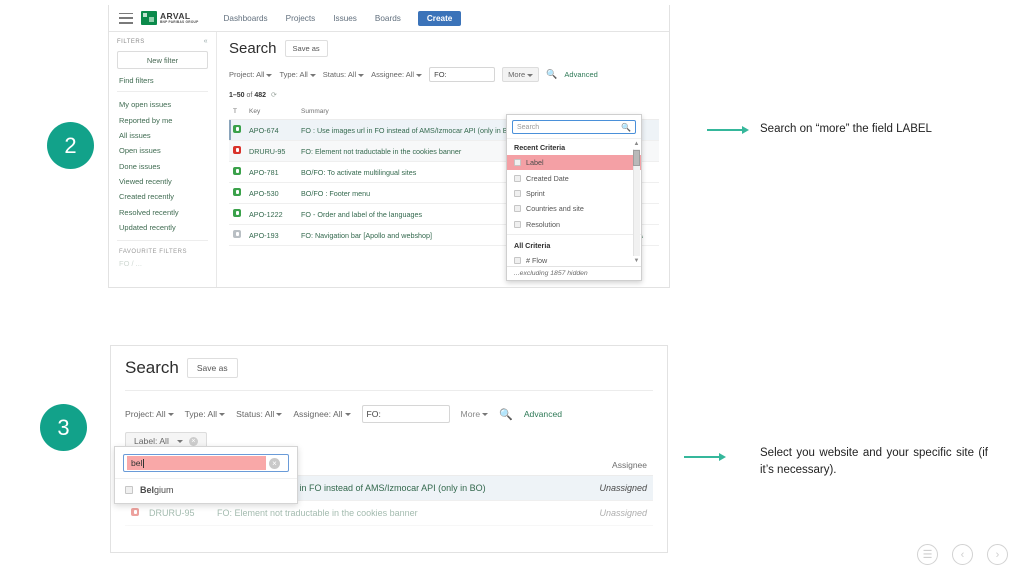 The image size is (1024, 576). Describe the element at coordinates (162, 212) in the screenshot. I see `sidebar-item-resolved-recently: Resolved recently` at that location.